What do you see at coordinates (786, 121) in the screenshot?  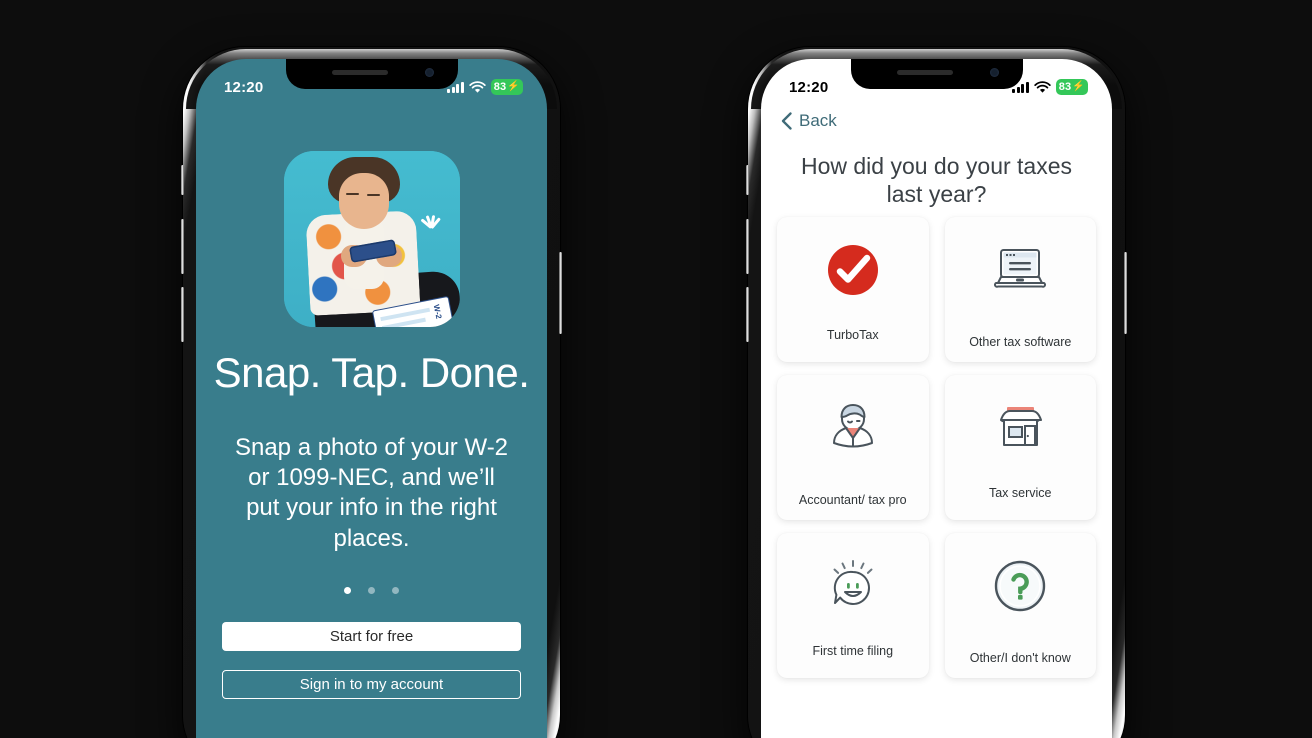 I see `chevron-left-icon` at bounding box center [786, 121].